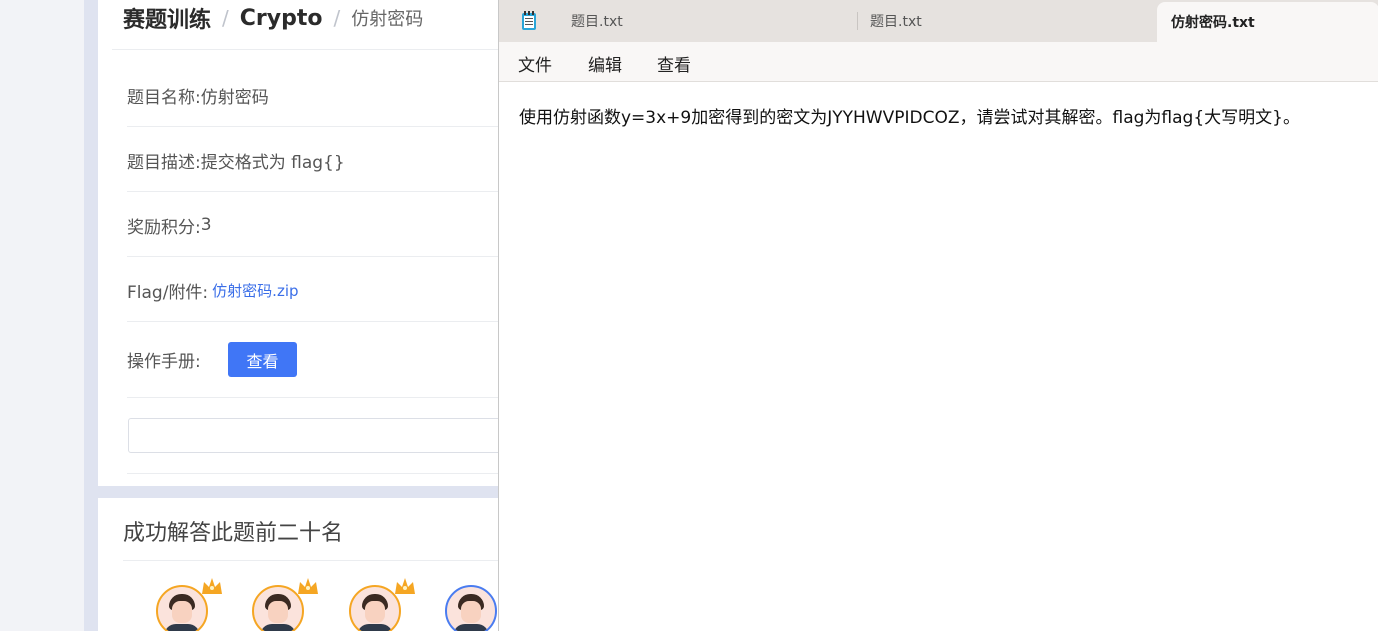 Image resolution: width=1378 pixels, height=631 pixels. I want to click on flag-input, so click(328, 435).